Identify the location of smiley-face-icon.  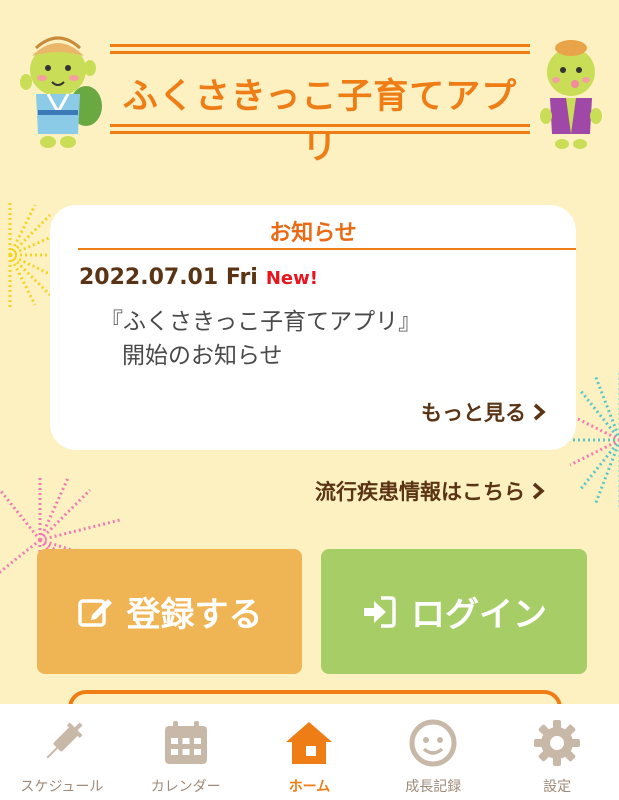
(433, 743).